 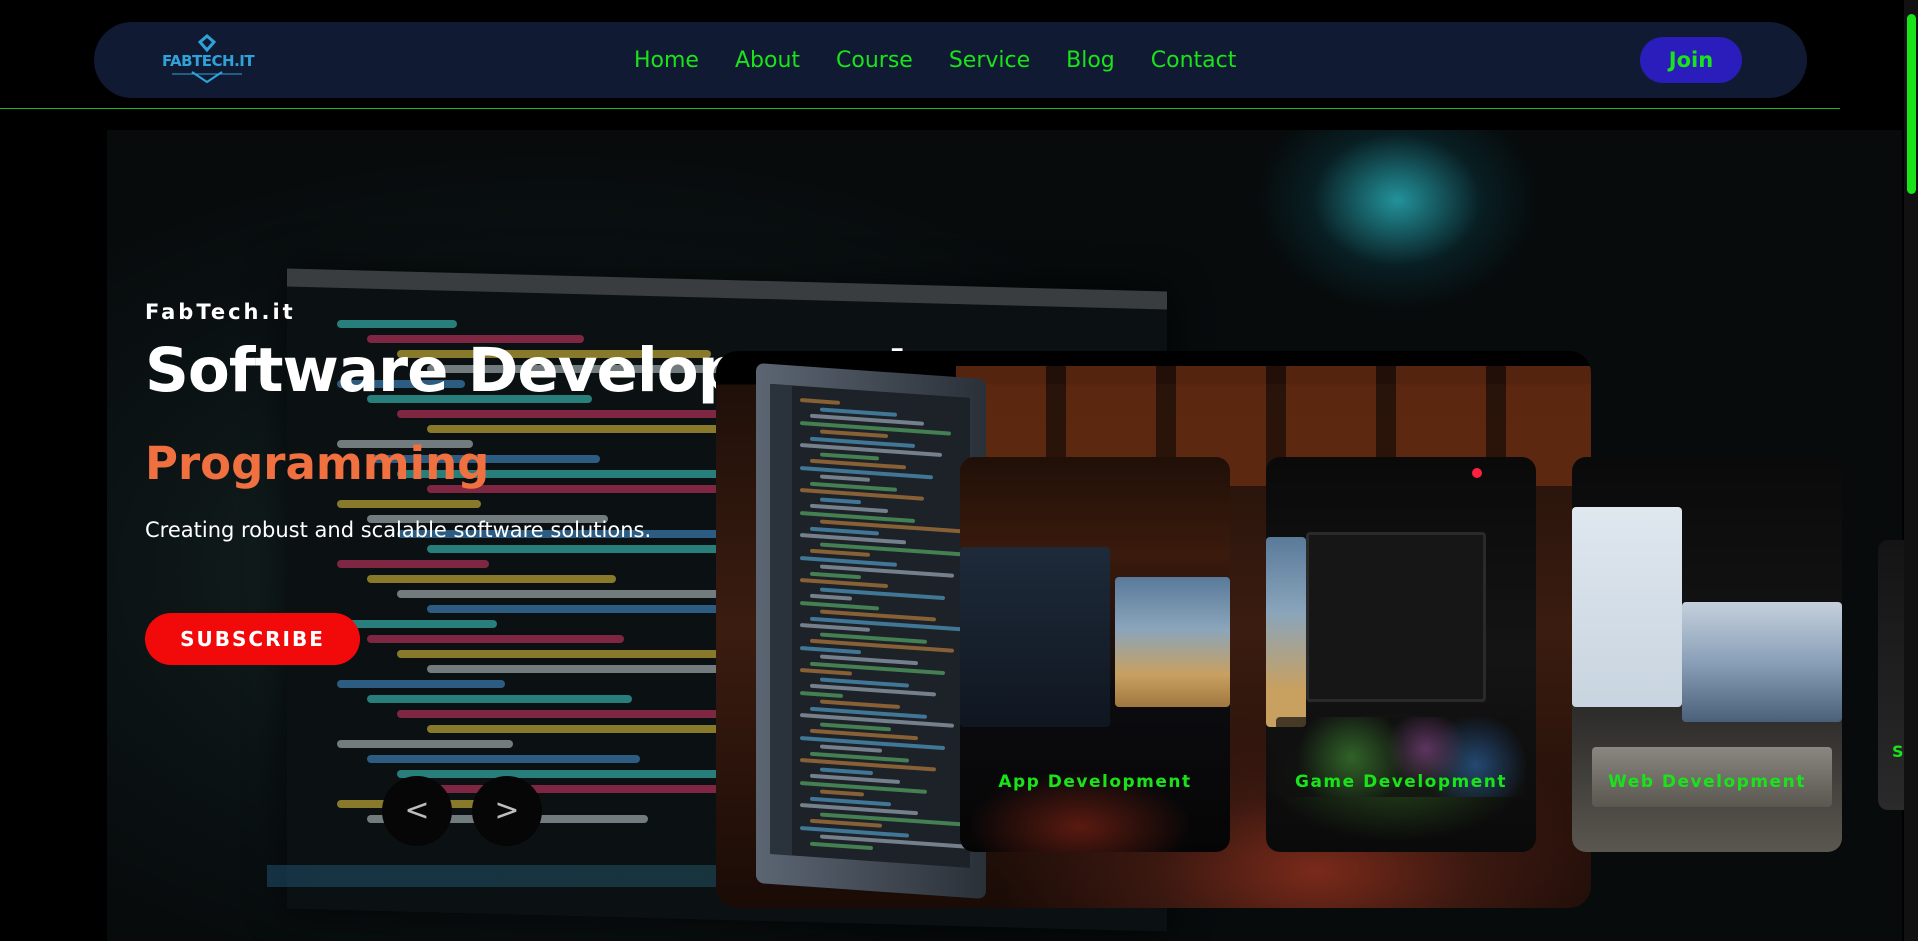 What do you see at coordinates (1090, 60) in the screenshot?
I see `nav-link-blog: Blog` at bounding box center [1090, 60].